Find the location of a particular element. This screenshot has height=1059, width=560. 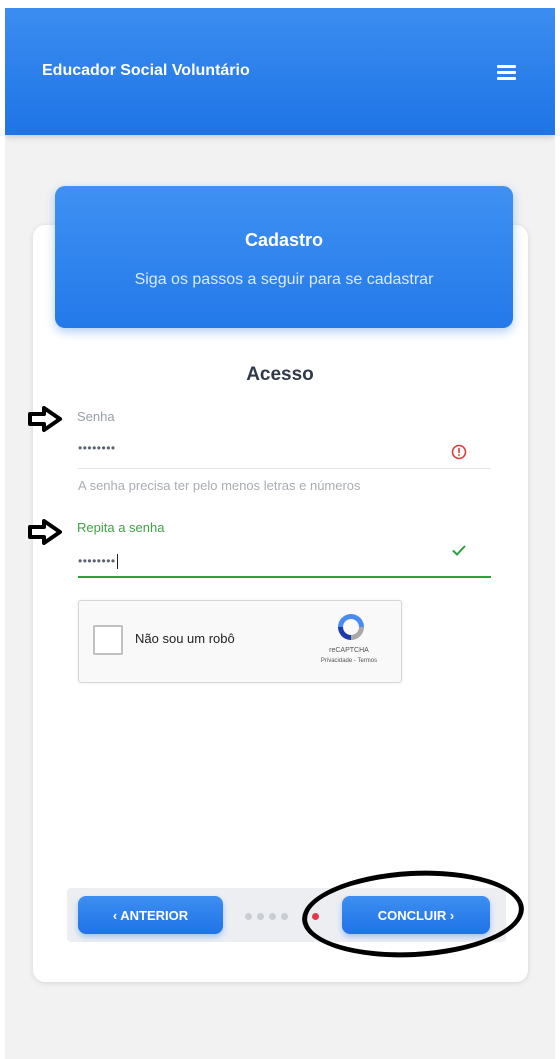

confirm-password-underline is located at coordinates (284, 577).